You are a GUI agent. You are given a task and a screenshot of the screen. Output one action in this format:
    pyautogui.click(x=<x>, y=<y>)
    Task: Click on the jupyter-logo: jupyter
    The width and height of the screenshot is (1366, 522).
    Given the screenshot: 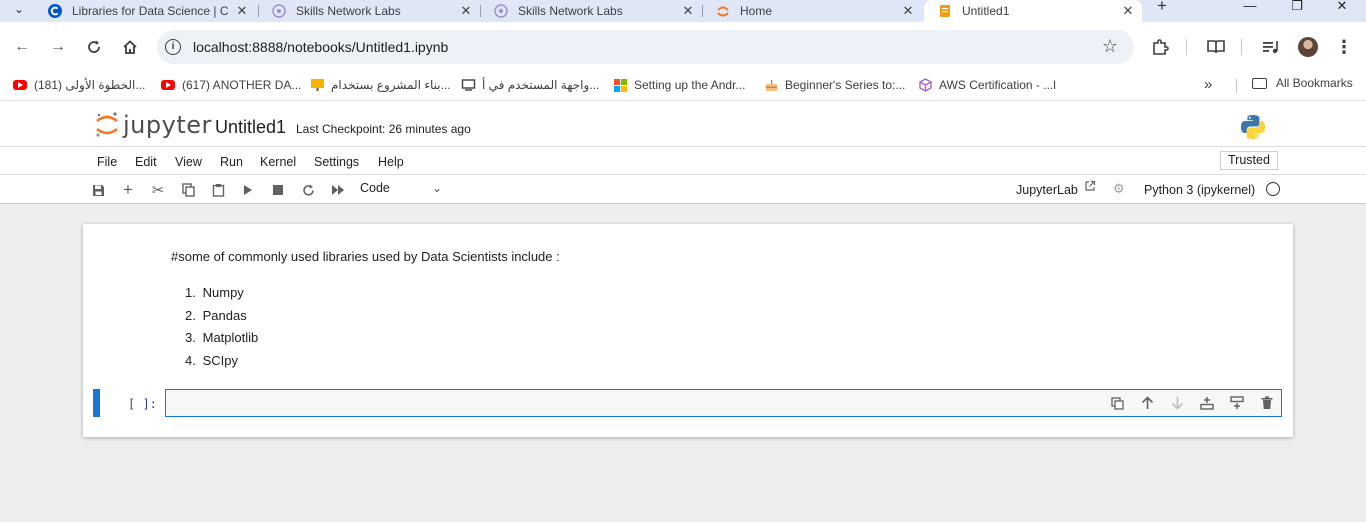 What is the action you would take?
    pyautogui.click(x=153, y=125)
    